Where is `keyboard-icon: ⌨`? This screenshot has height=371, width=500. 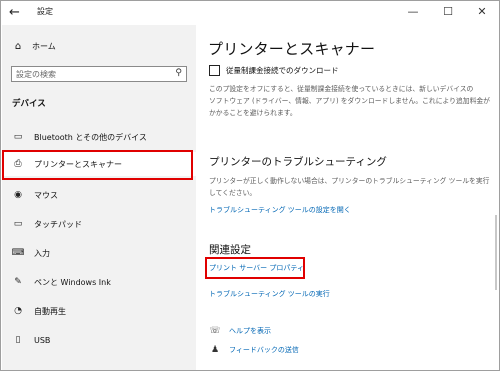 keyboard-icon: ⌨ is located at coordinates (18, 253).